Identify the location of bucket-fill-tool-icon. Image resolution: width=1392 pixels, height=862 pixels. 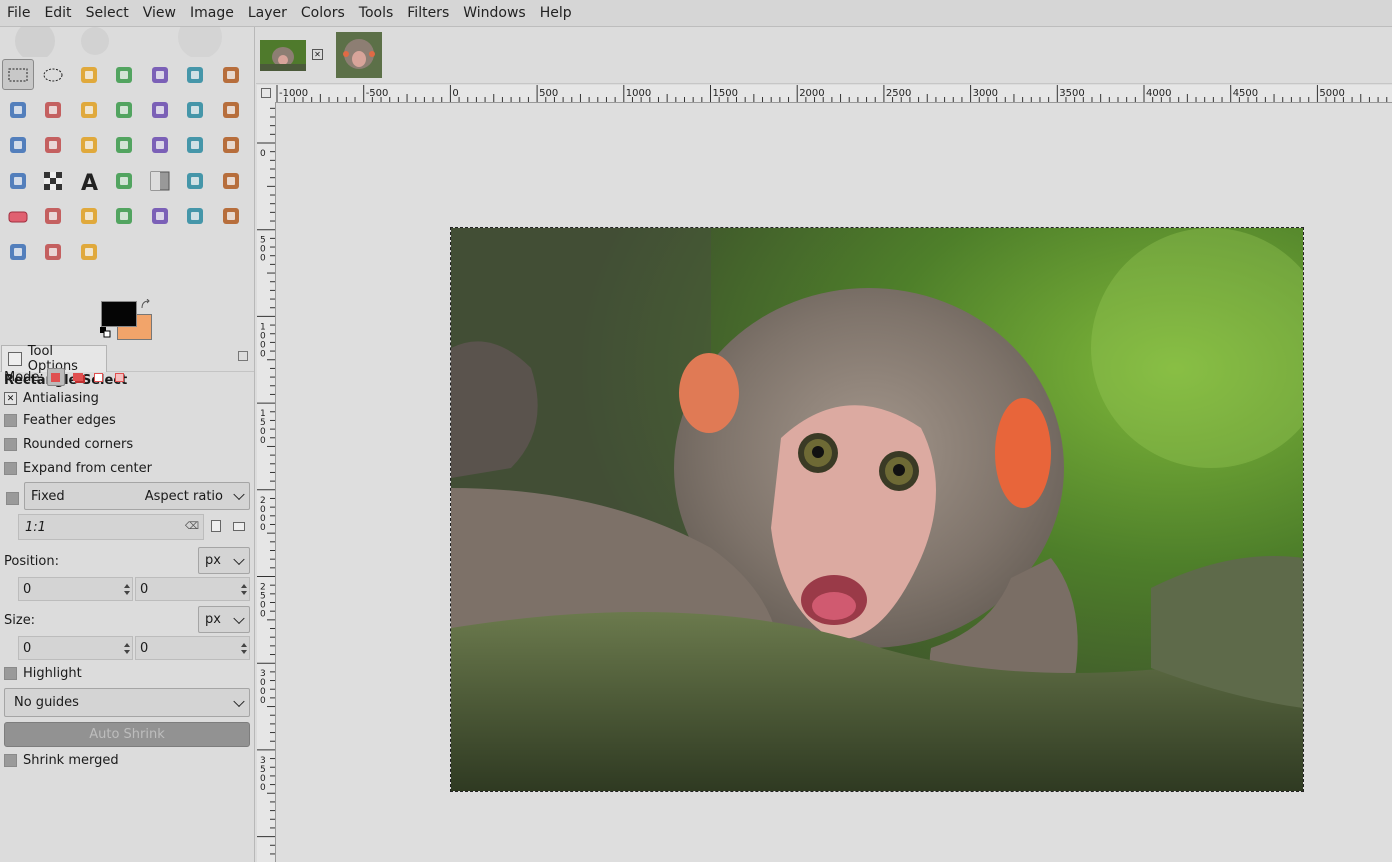
(125, 180).